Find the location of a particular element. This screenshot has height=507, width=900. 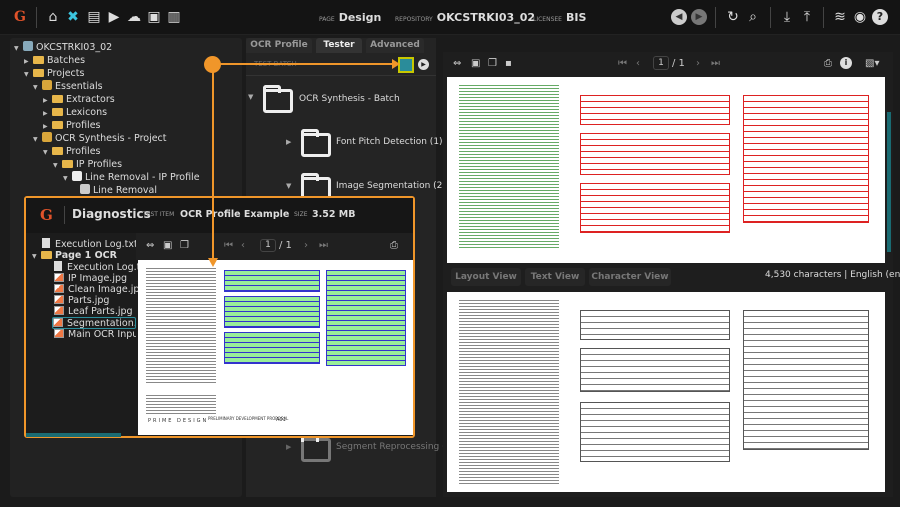

tree-node-profiles: ▶ Profiles is located at coordinates (72, 125).